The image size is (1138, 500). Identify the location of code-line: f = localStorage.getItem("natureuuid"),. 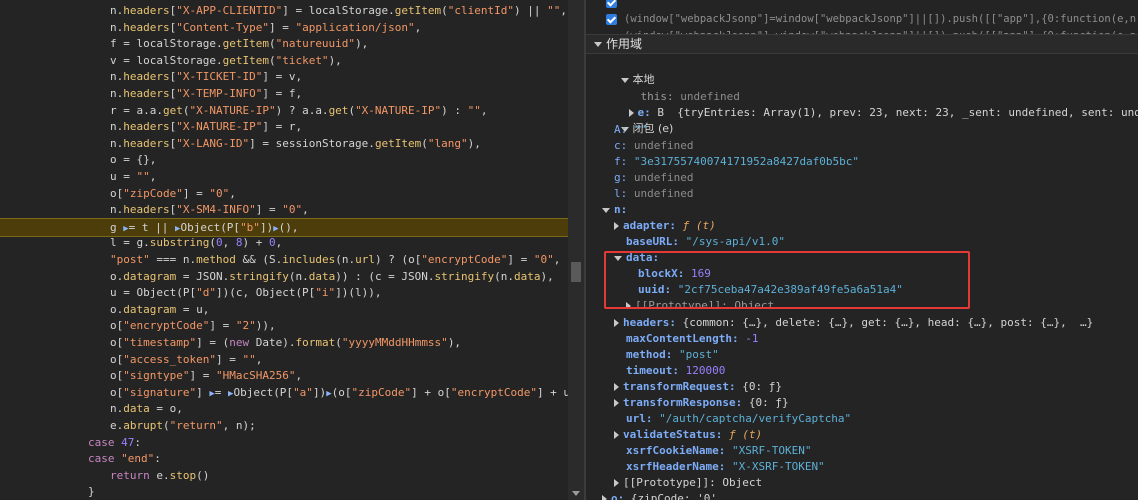
(284, 43).